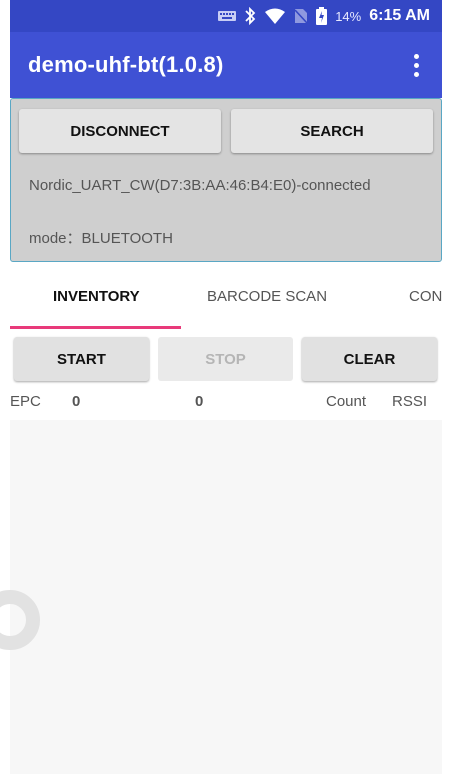 The width and height of the screenshot is (455, 774). I want to click on epc-label: EPC, so click(25, 401).